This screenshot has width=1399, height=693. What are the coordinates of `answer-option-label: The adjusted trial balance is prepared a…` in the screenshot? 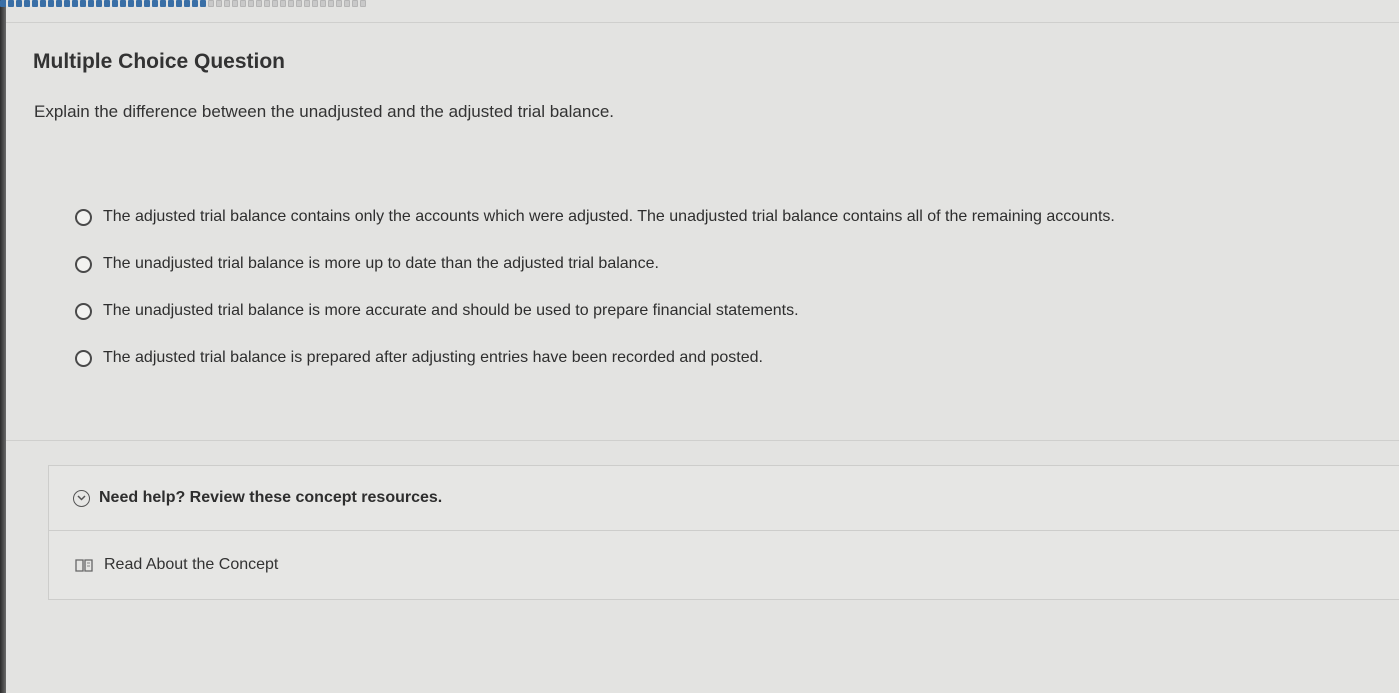 It's located at (433, 357).